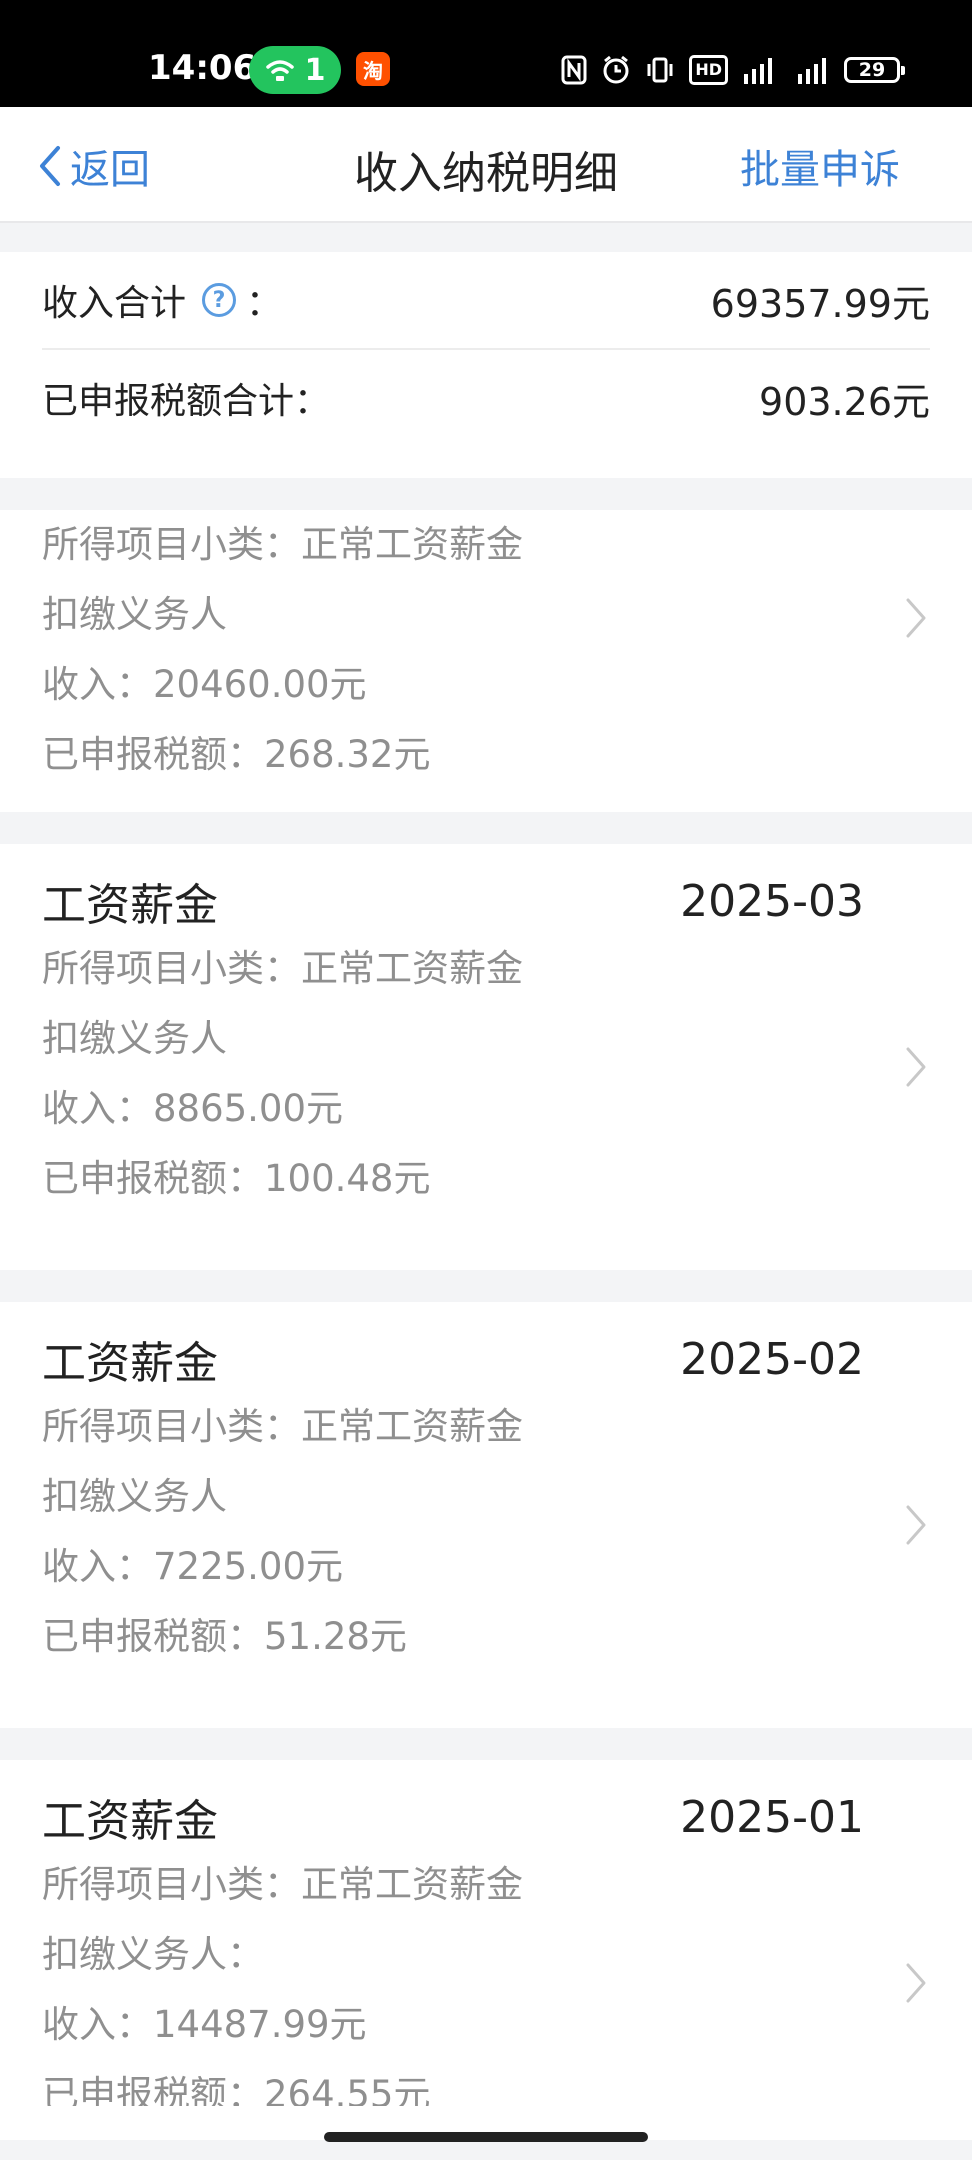  I want to click on wifi-icon, so click(279, 70).